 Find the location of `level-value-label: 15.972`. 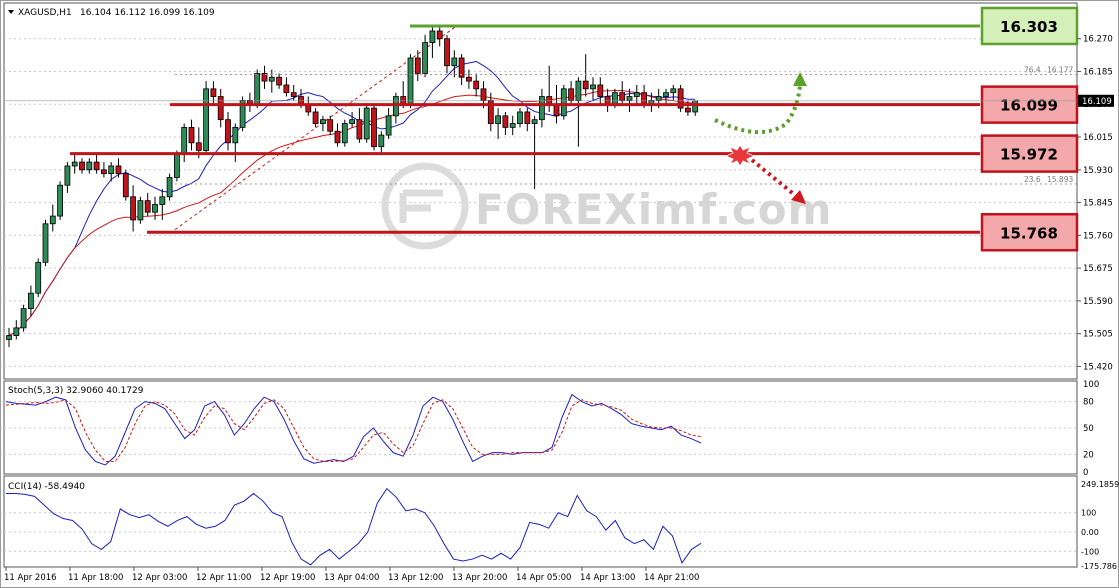

level-value-label: 15.972 is located at coordinates (1029, 155).